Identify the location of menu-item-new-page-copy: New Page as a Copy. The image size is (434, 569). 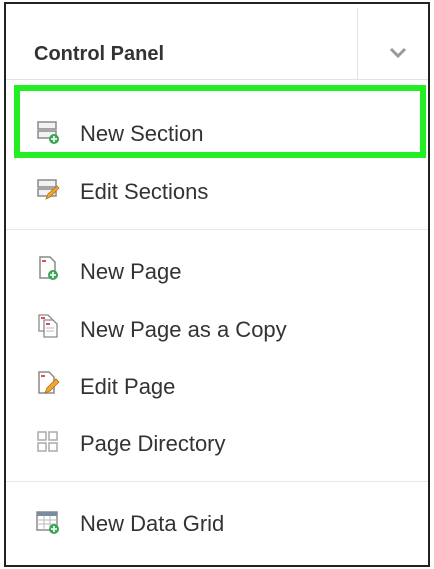
(217, 329).